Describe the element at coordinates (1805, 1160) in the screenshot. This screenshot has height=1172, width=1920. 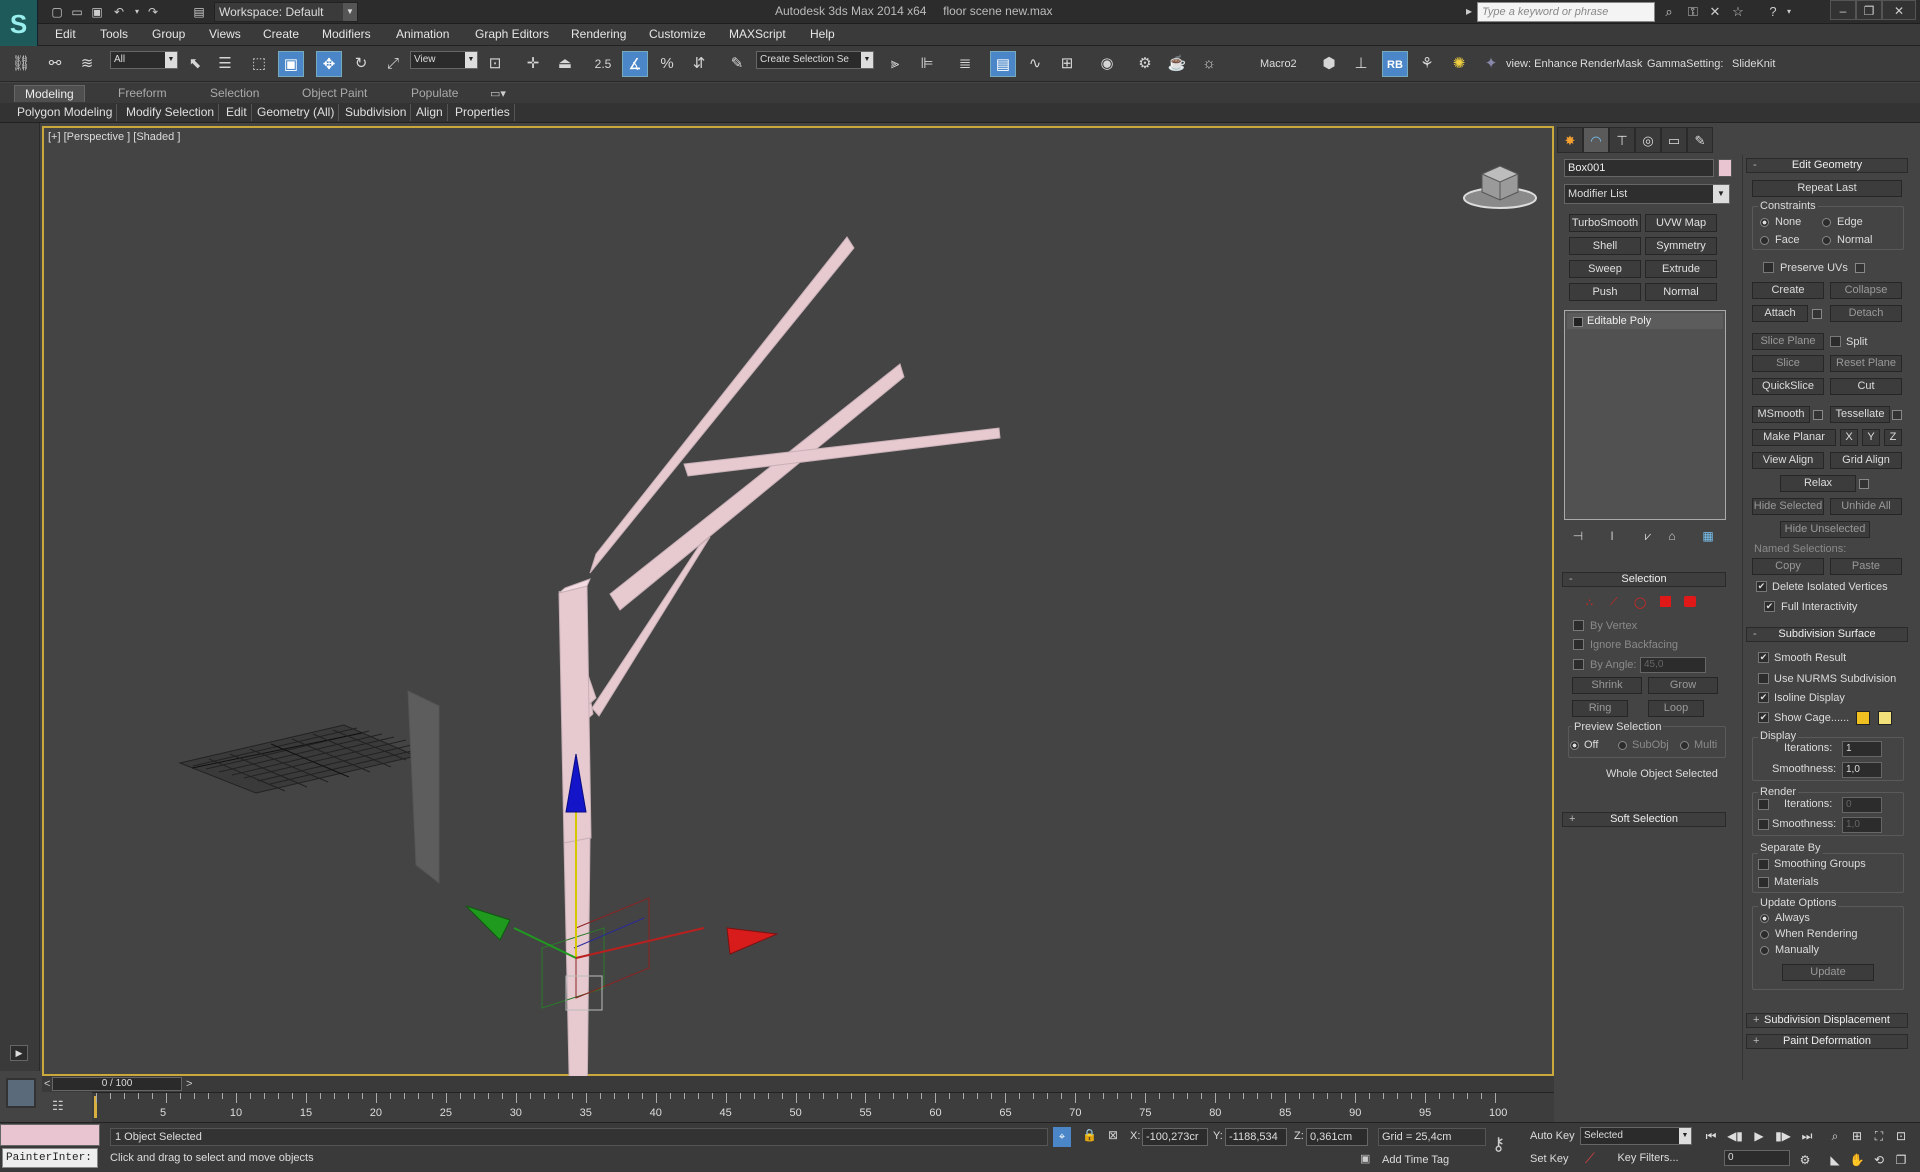
I see `time-configuration-icon: ⚙` at that location.